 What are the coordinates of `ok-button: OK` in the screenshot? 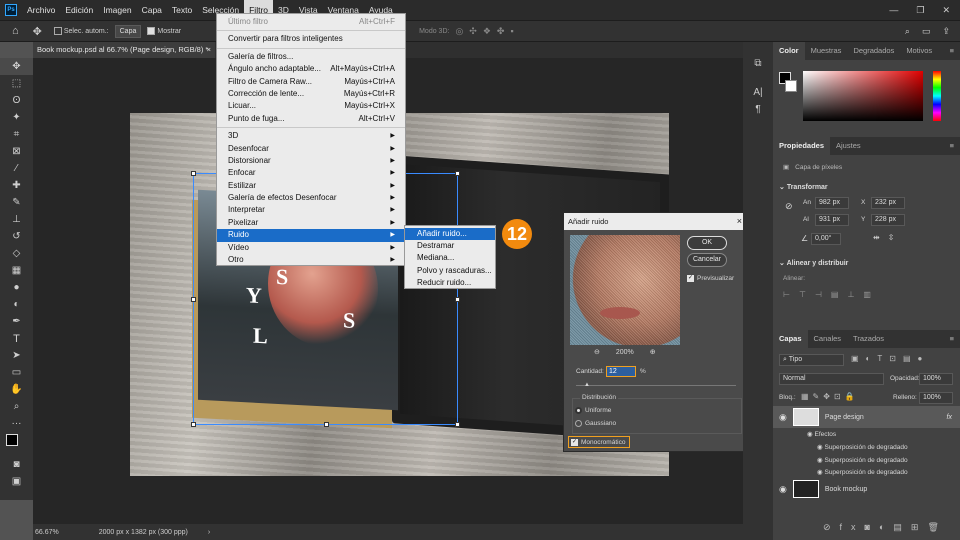 It's located at (707, 243).